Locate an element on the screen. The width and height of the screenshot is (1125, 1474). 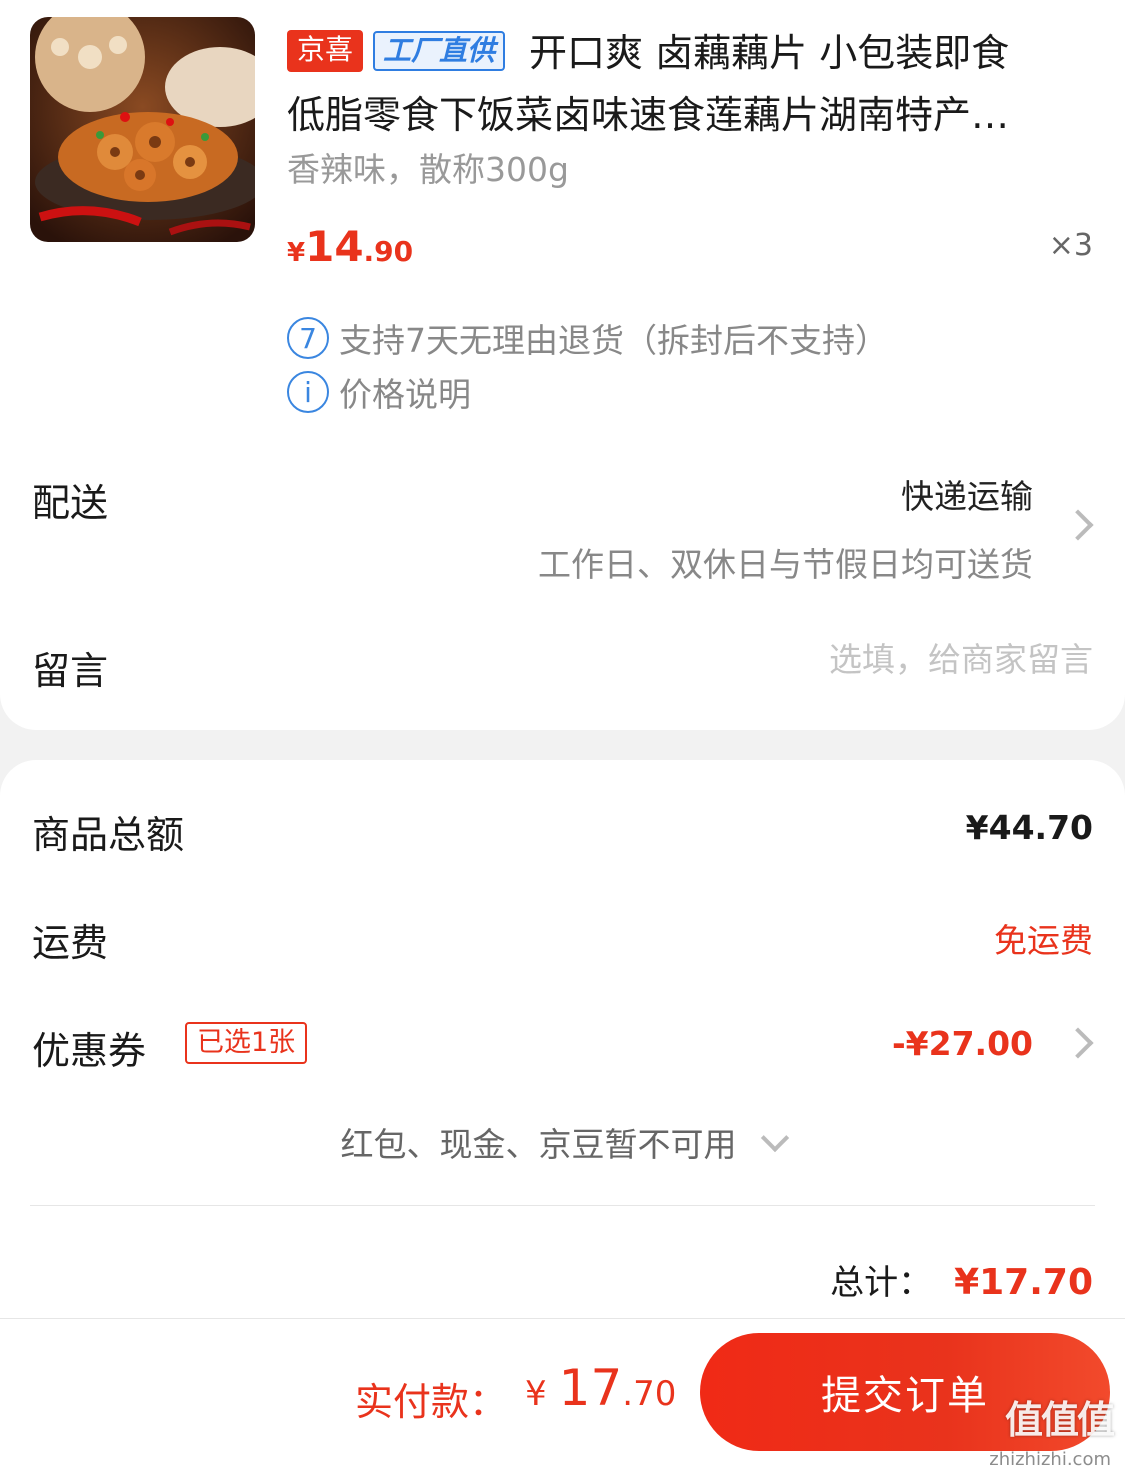
checkout-bar: 实付款： ¥17.70 提交订单 值值值 zhizhizhi.com is located at coordinates (562, 1396).